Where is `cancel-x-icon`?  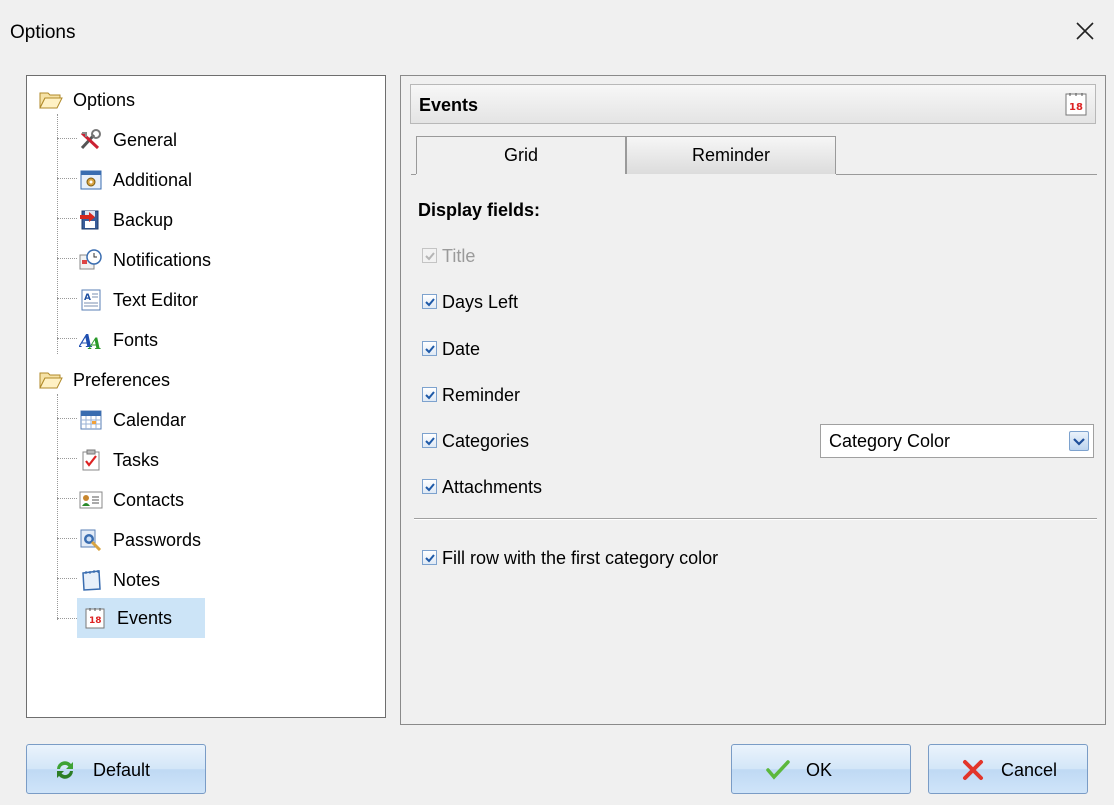
cancel-x-icon is located at coordinates (973, 770).